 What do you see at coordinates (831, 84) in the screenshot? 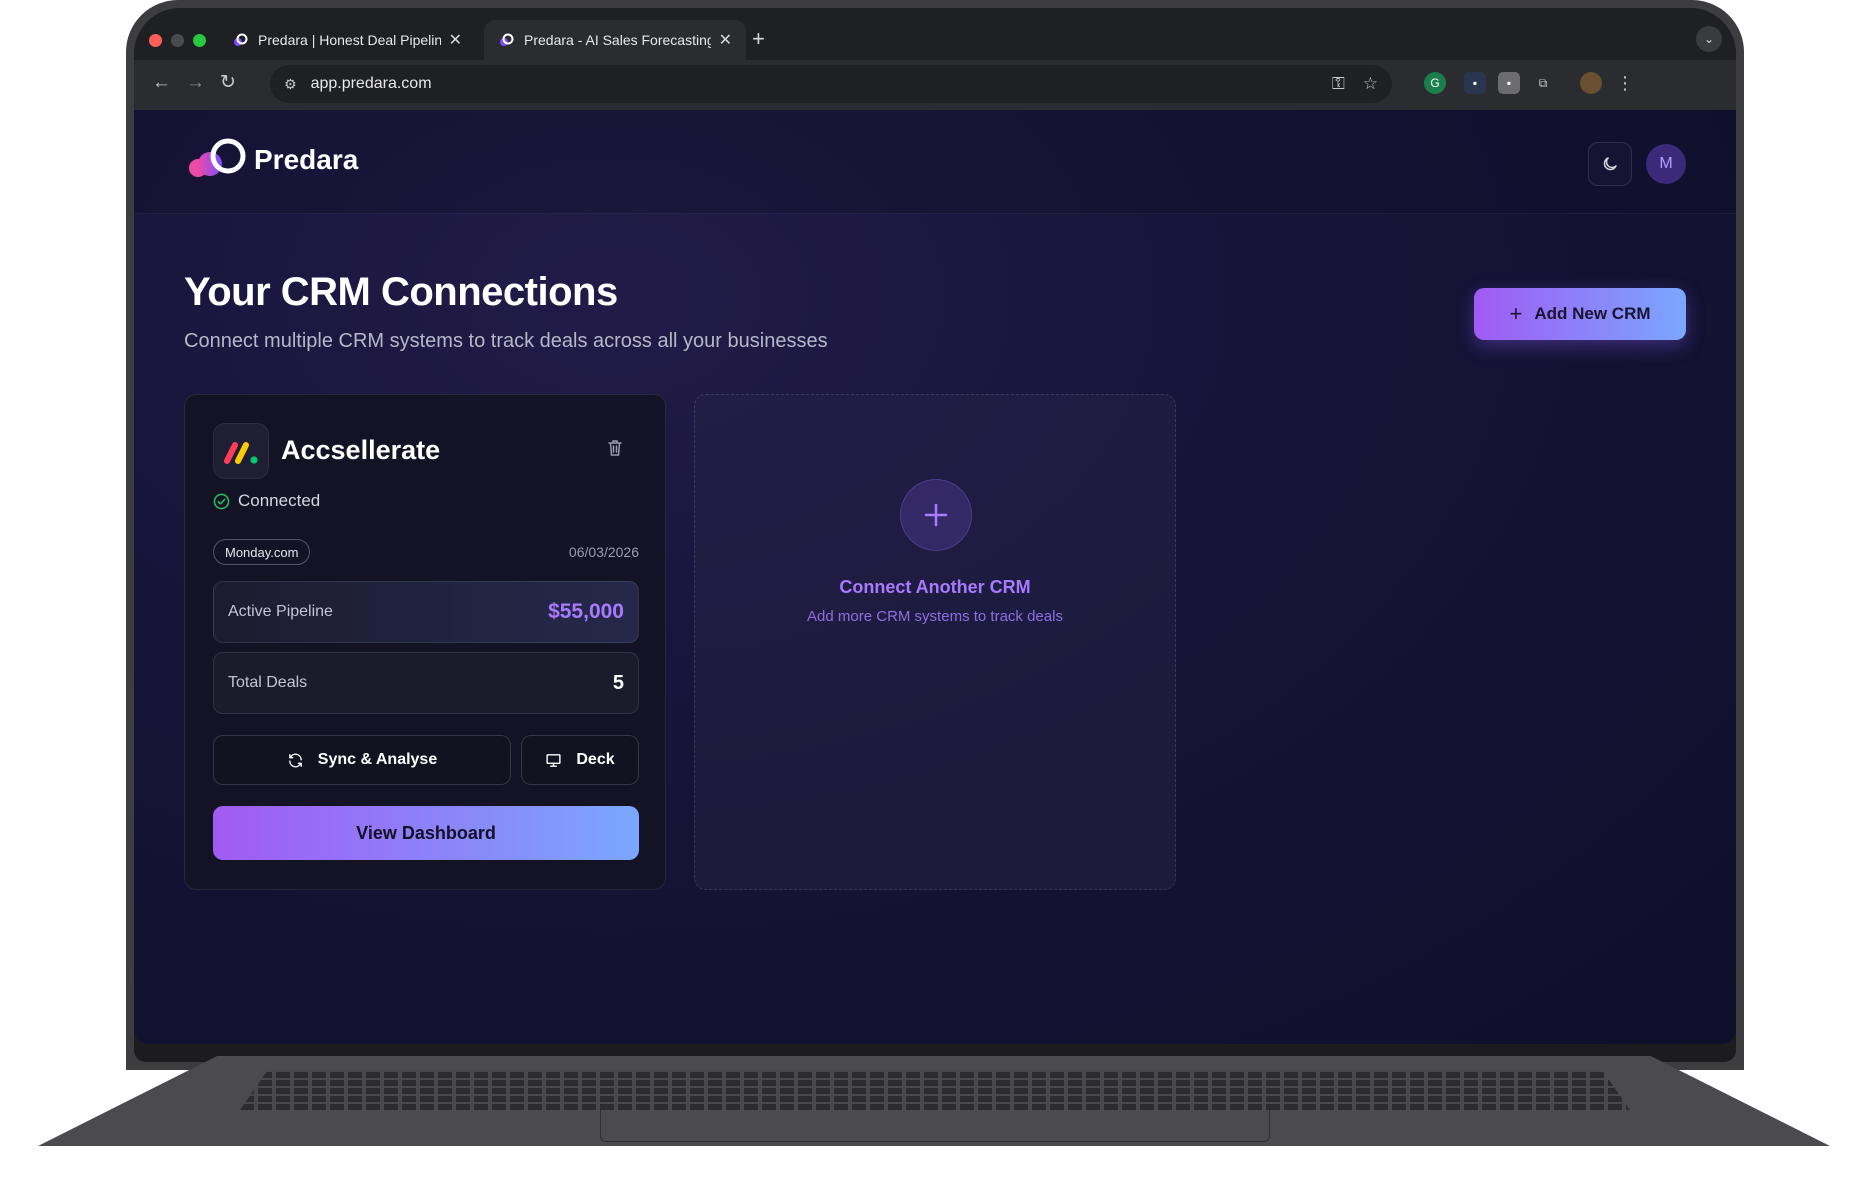
I see `address-bar: ⚙ app.predara.com ⚿ ☆` at bounding box center [831, 84].